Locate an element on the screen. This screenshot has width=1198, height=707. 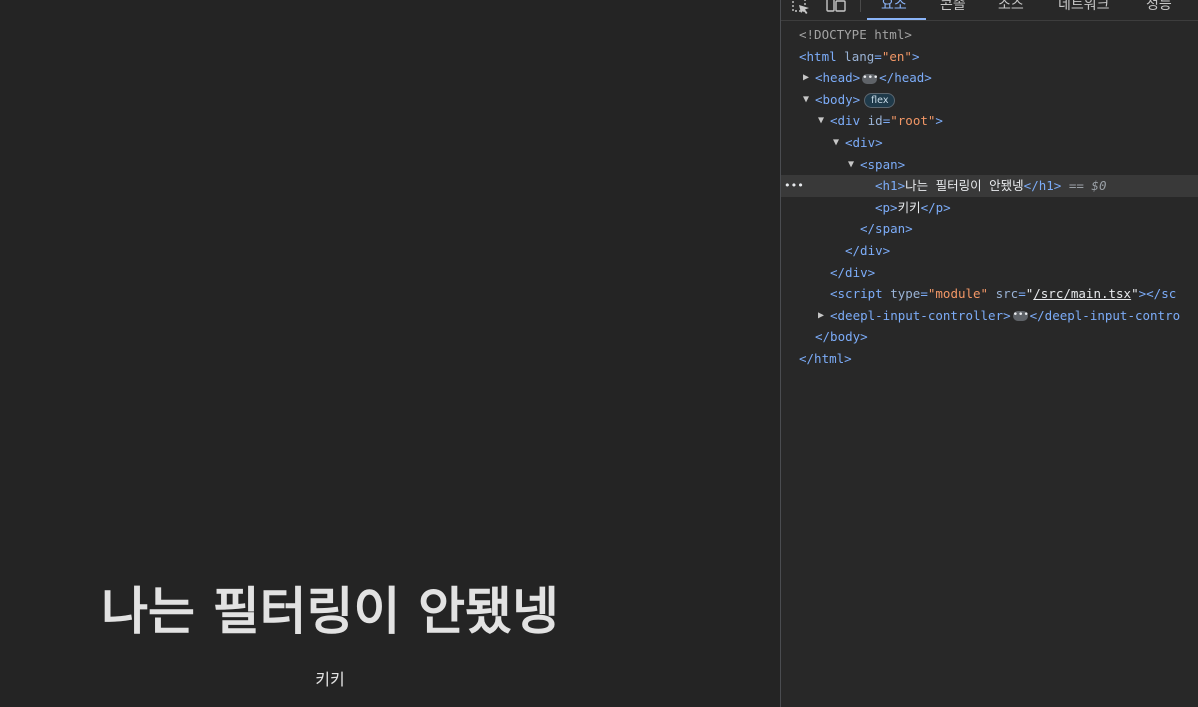
div-id-attr: id is located at coordinates (875, 121).